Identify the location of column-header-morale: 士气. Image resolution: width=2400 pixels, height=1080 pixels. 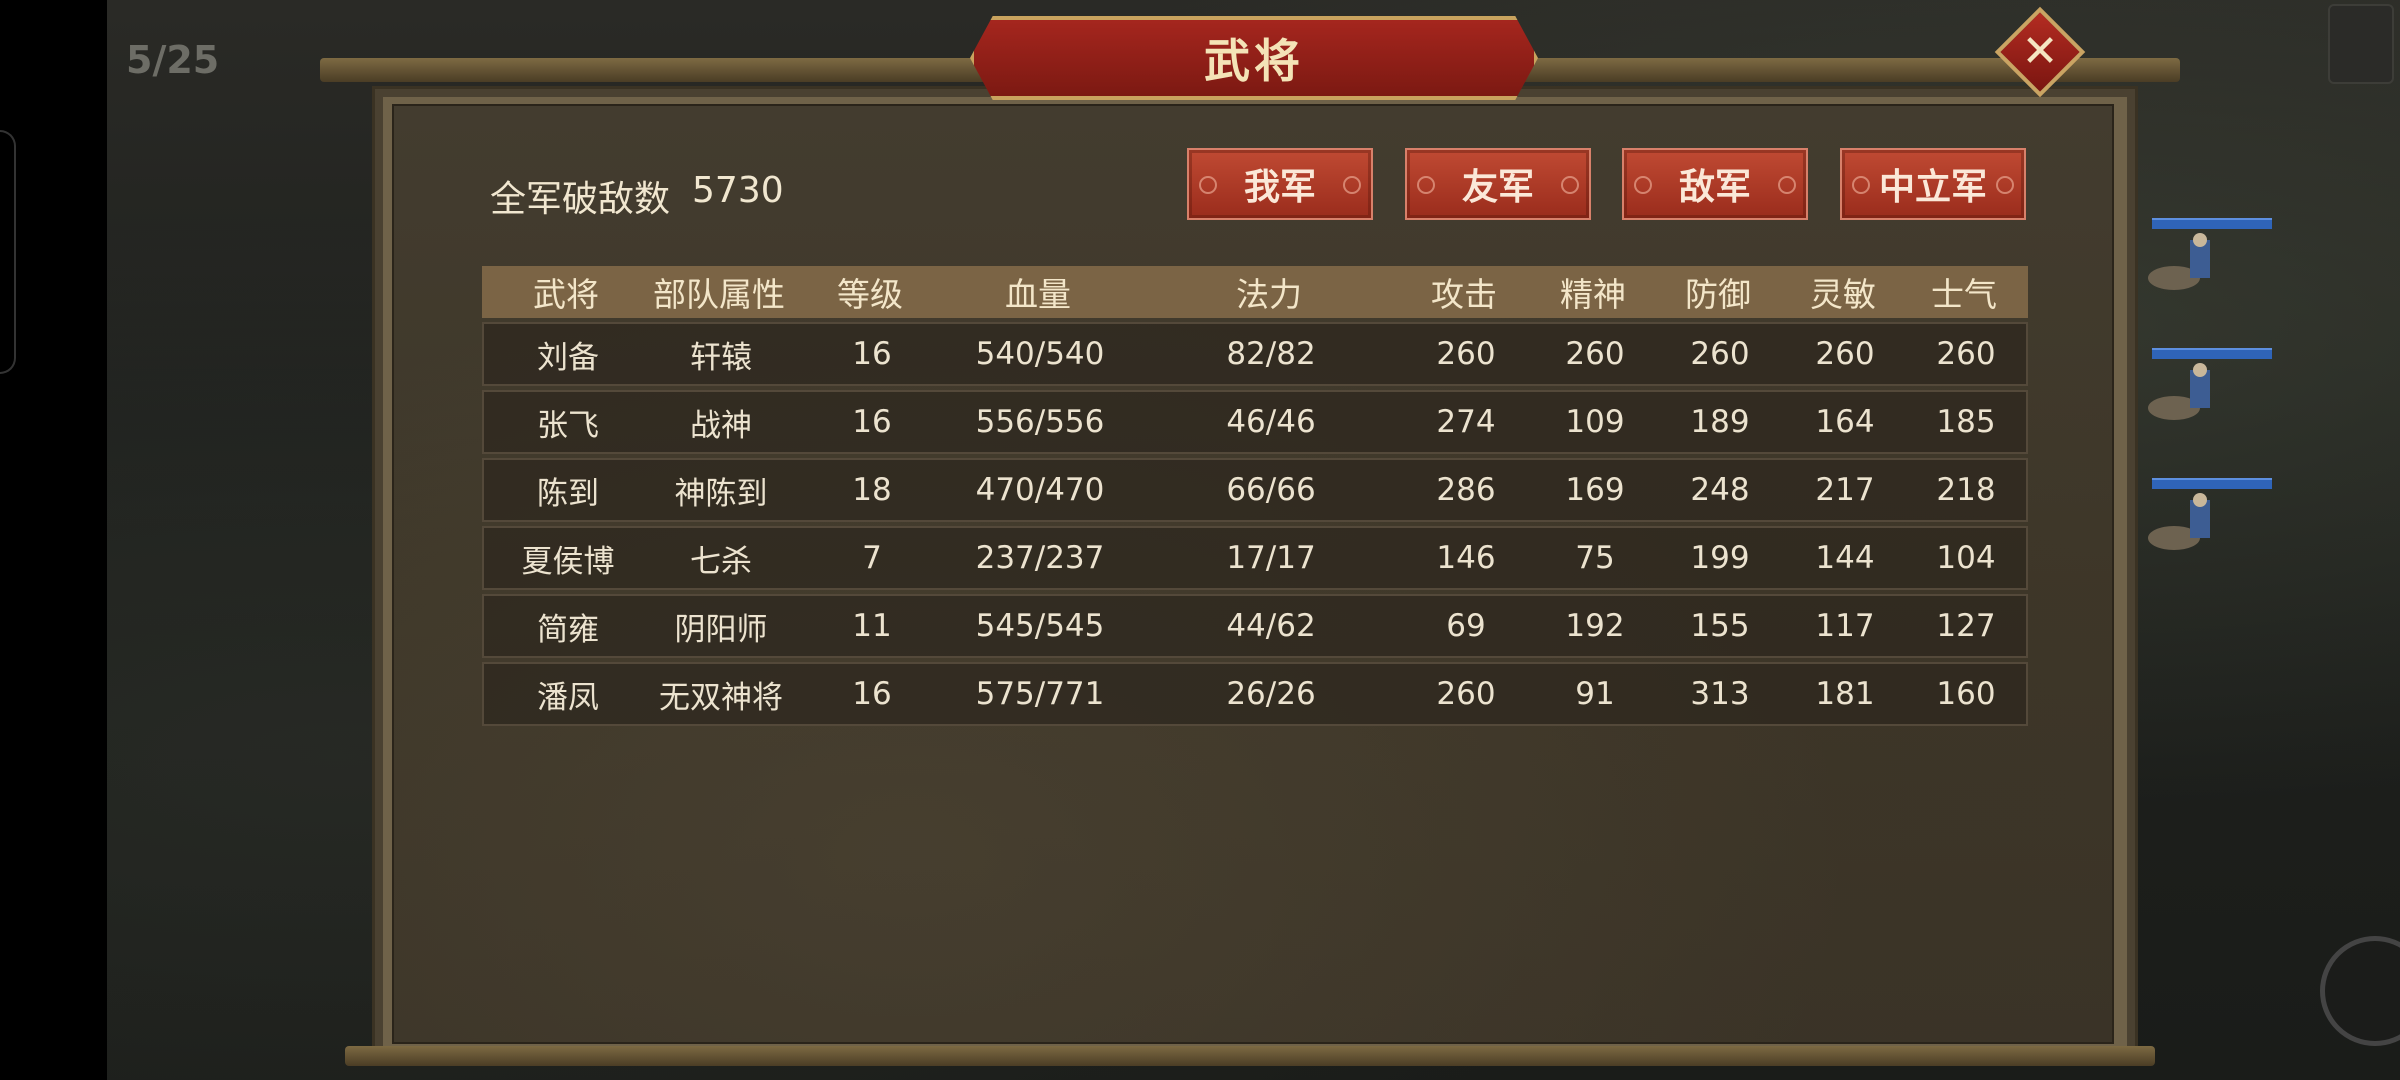
(1964, 294).